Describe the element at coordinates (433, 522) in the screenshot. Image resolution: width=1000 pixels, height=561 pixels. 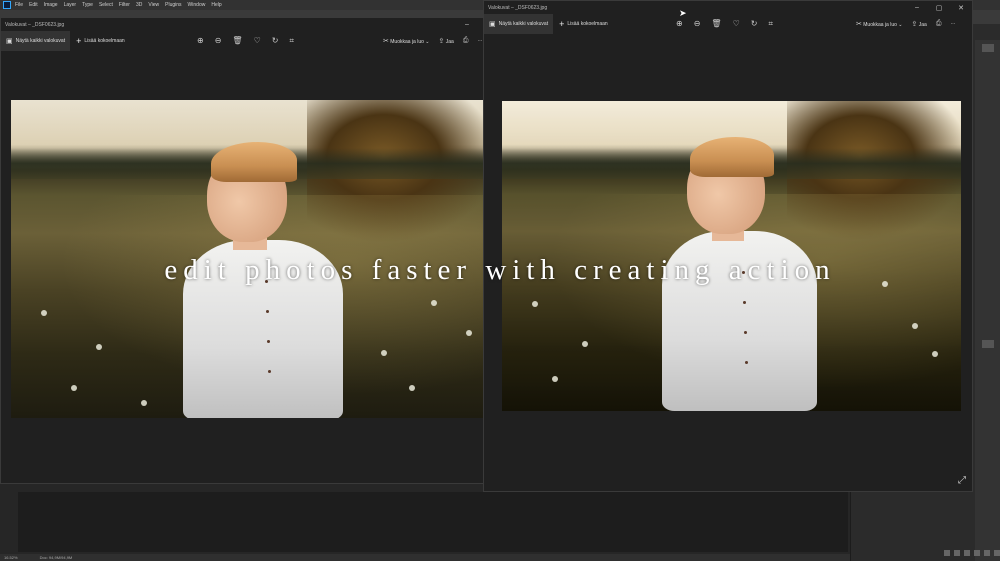
I see `photoshop-document` at that location.